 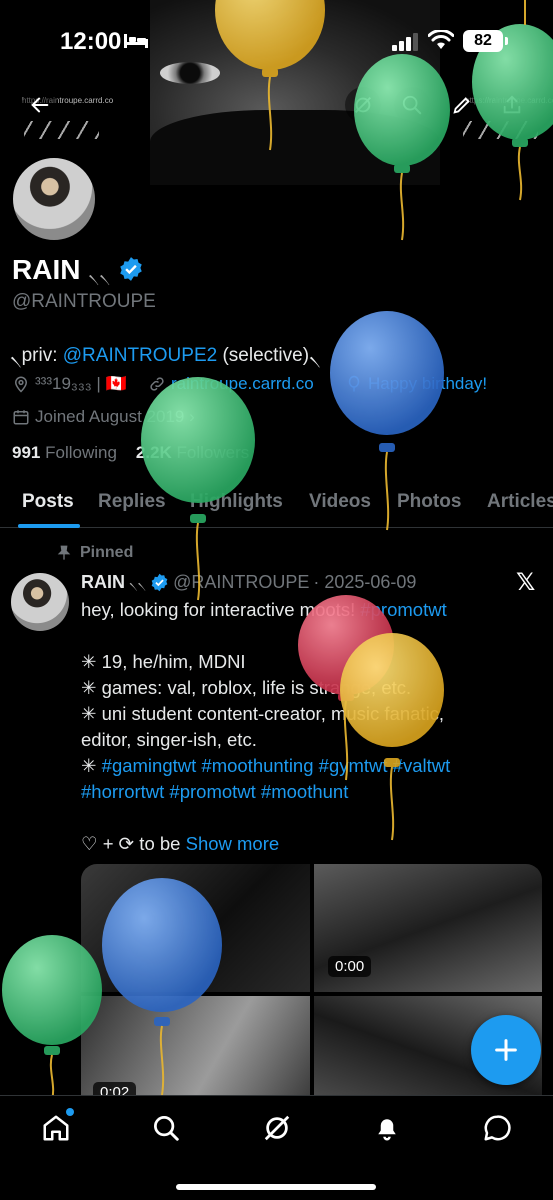 I want to click on post-line: #horrortwt #promotwt #moothunt, so click(x=313, y=792).